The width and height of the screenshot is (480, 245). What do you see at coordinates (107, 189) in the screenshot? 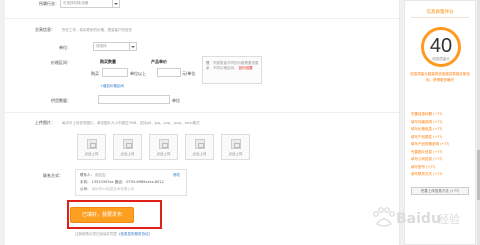
I see `contact-company-row: 公司： 深圳市xx信息技术有限公司` at bounding box center [107, 189].